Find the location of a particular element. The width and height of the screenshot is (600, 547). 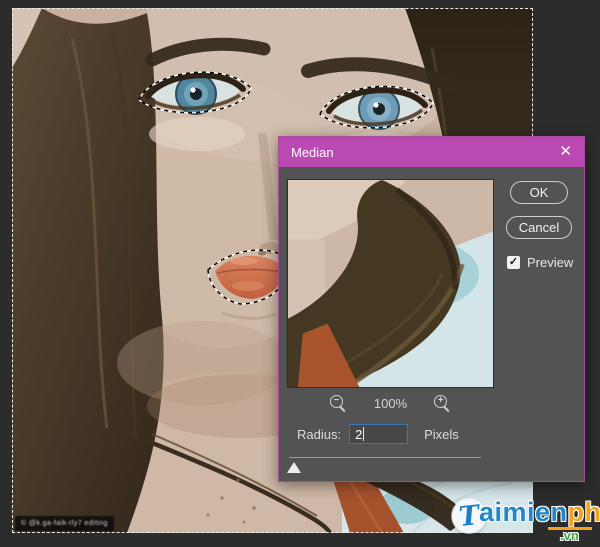

filter-preview is located at coordinates (390, 283).